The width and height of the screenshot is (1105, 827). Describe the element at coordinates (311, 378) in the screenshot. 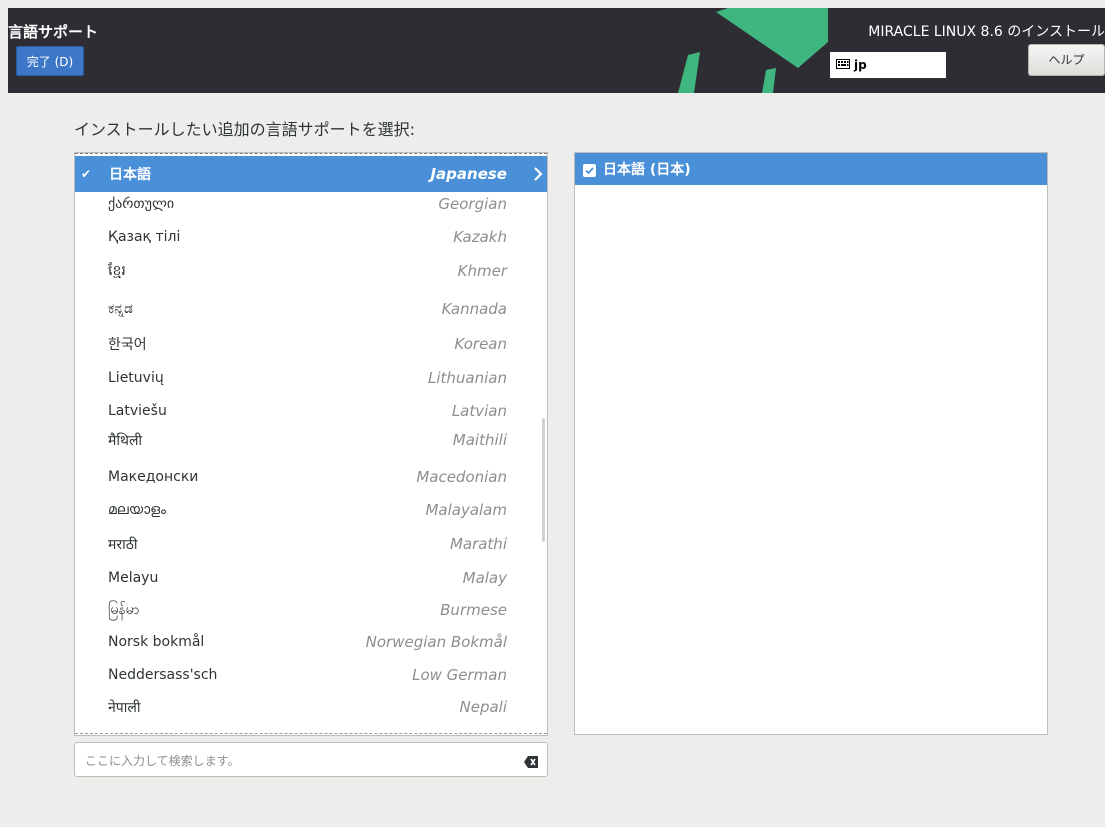

I see `language-item: Lietuvių Lithuanian` at that location.